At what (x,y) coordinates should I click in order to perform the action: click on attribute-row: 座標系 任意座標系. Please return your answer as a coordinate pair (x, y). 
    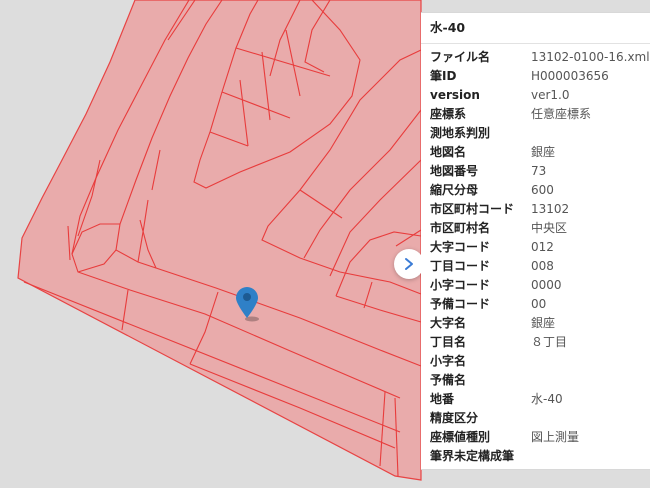
    Looking at the image, I should click on (535, 114).